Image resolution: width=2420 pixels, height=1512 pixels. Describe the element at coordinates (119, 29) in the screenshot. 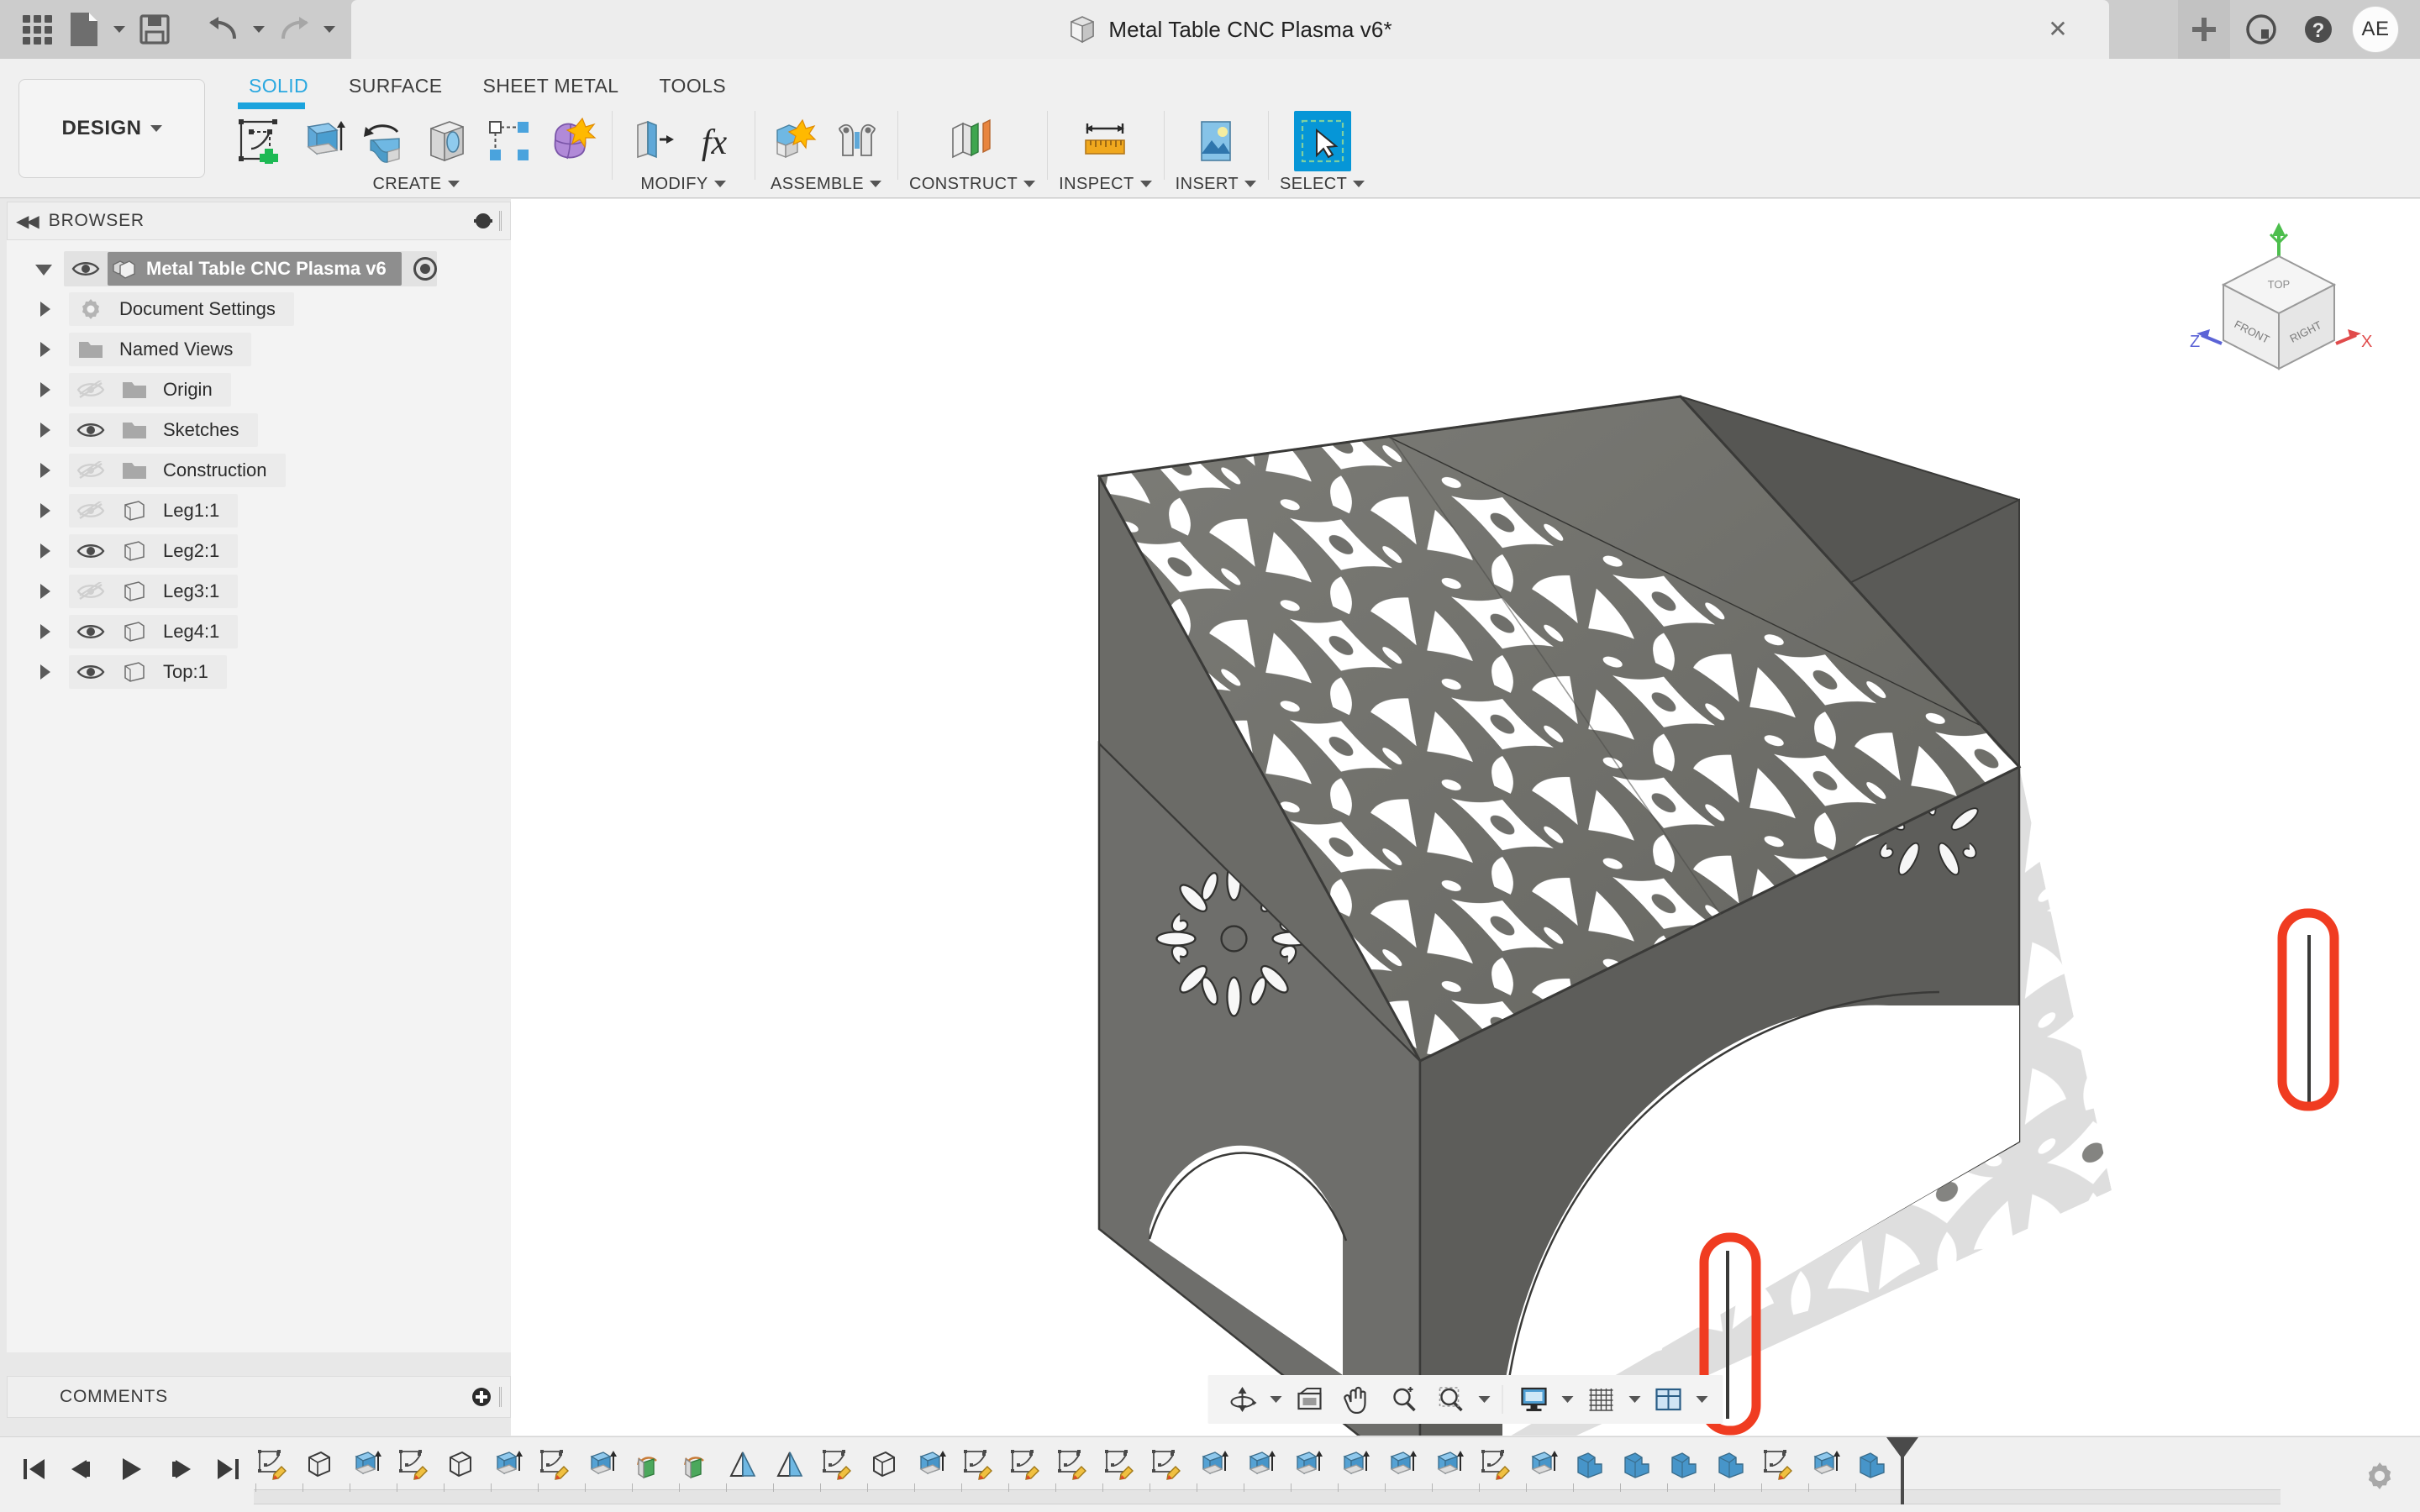

I see `new-file-chevron-down-icon` at that location.